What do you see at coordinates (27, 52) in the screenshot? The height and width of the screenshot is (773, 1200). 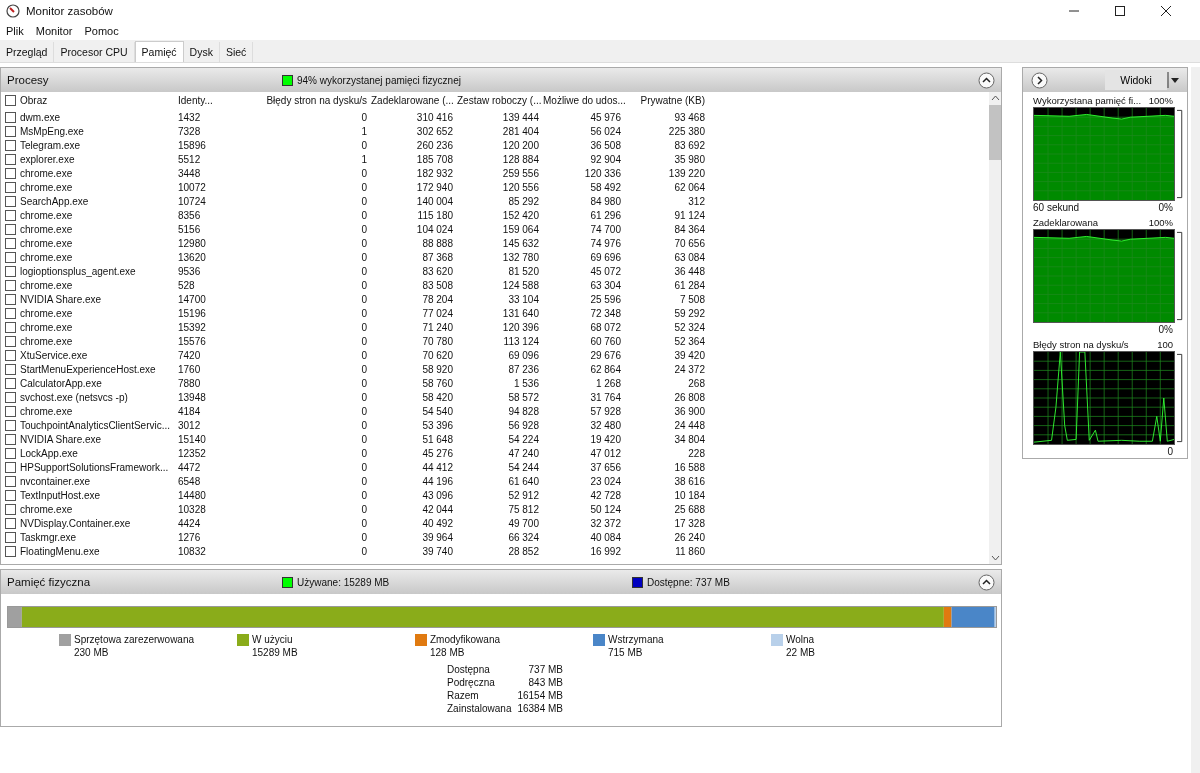 I see `tab: Przegląd` at bounding box center [27, 52].